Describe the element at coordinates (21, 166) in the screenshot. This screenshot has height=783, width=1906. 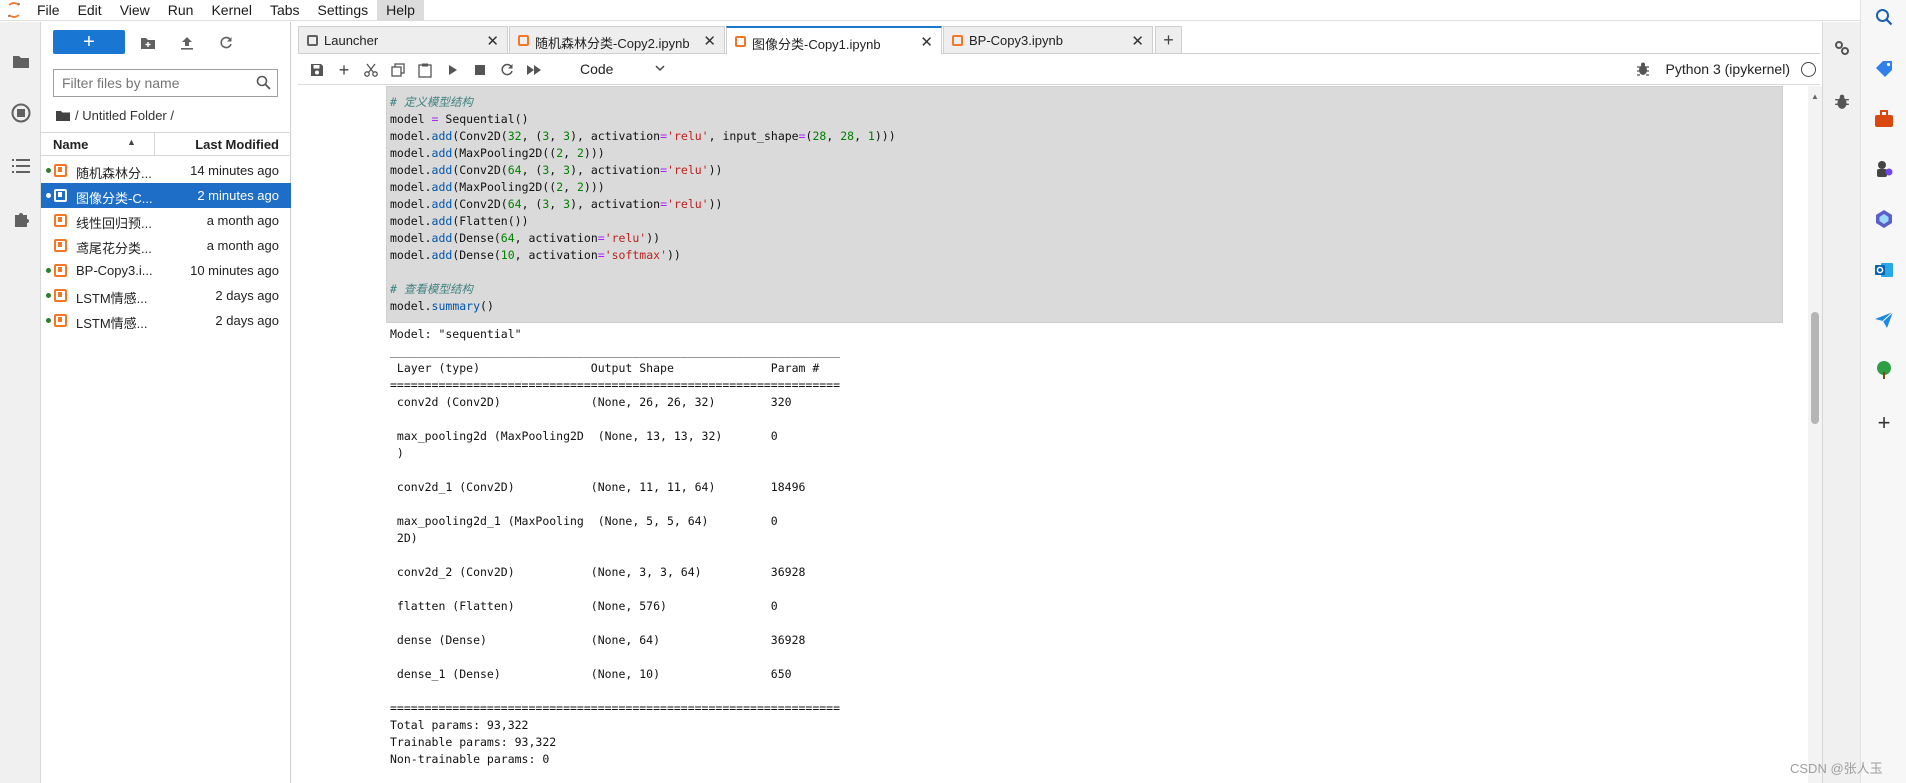
I see `toc-icon` at that location.